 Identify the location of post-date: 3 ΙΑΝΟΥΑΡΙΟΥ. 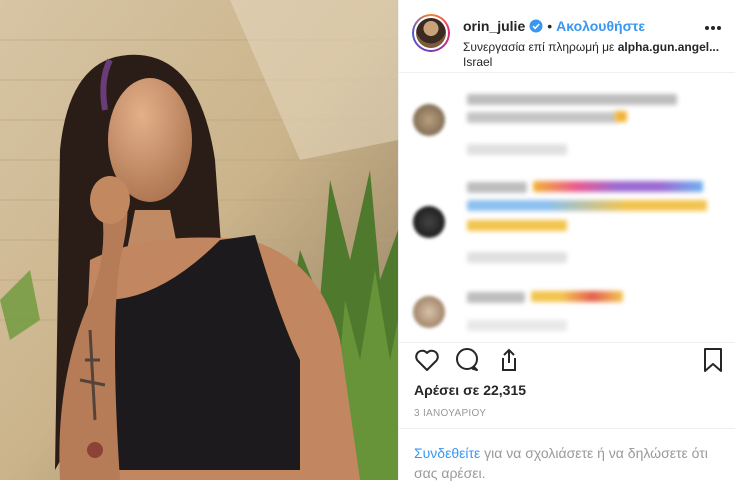
(450, 413).